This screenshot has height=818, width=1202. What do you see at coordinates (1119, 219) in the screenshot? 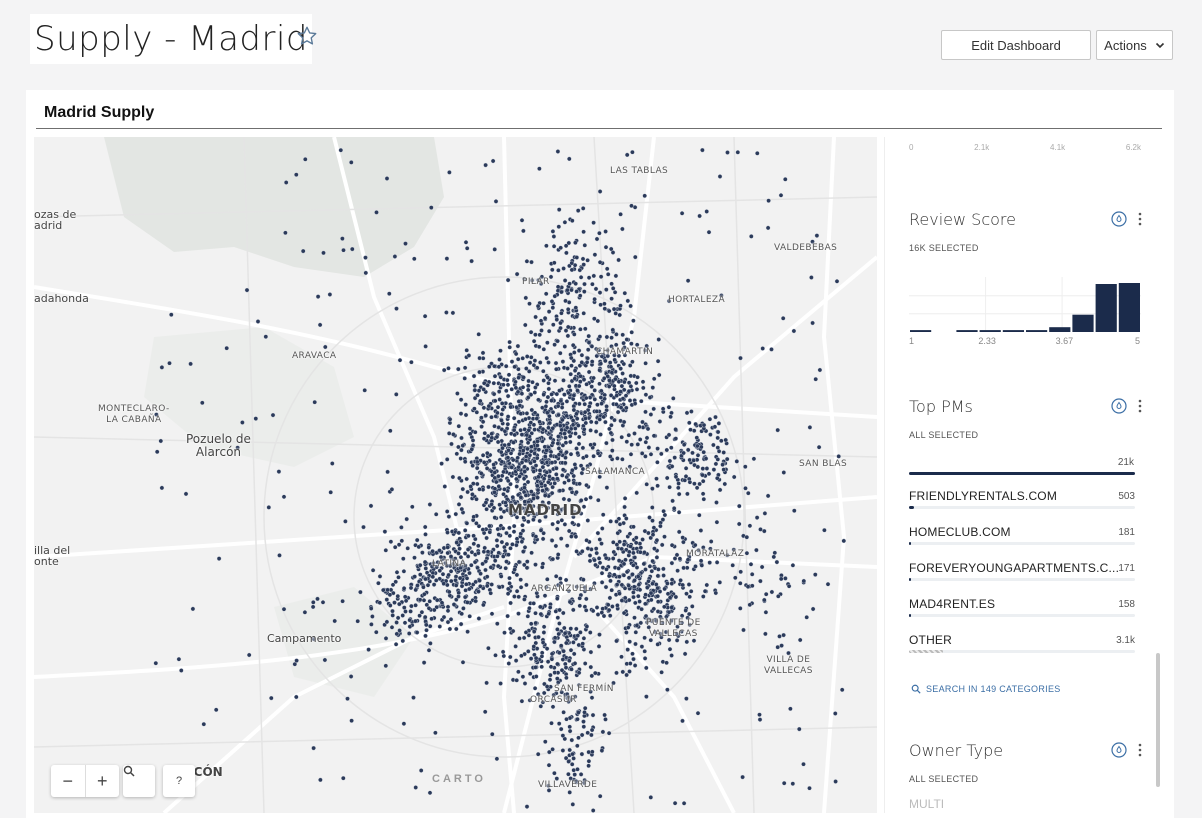
I see `widget-toggle-icon` at bounding box center [1119, 219].